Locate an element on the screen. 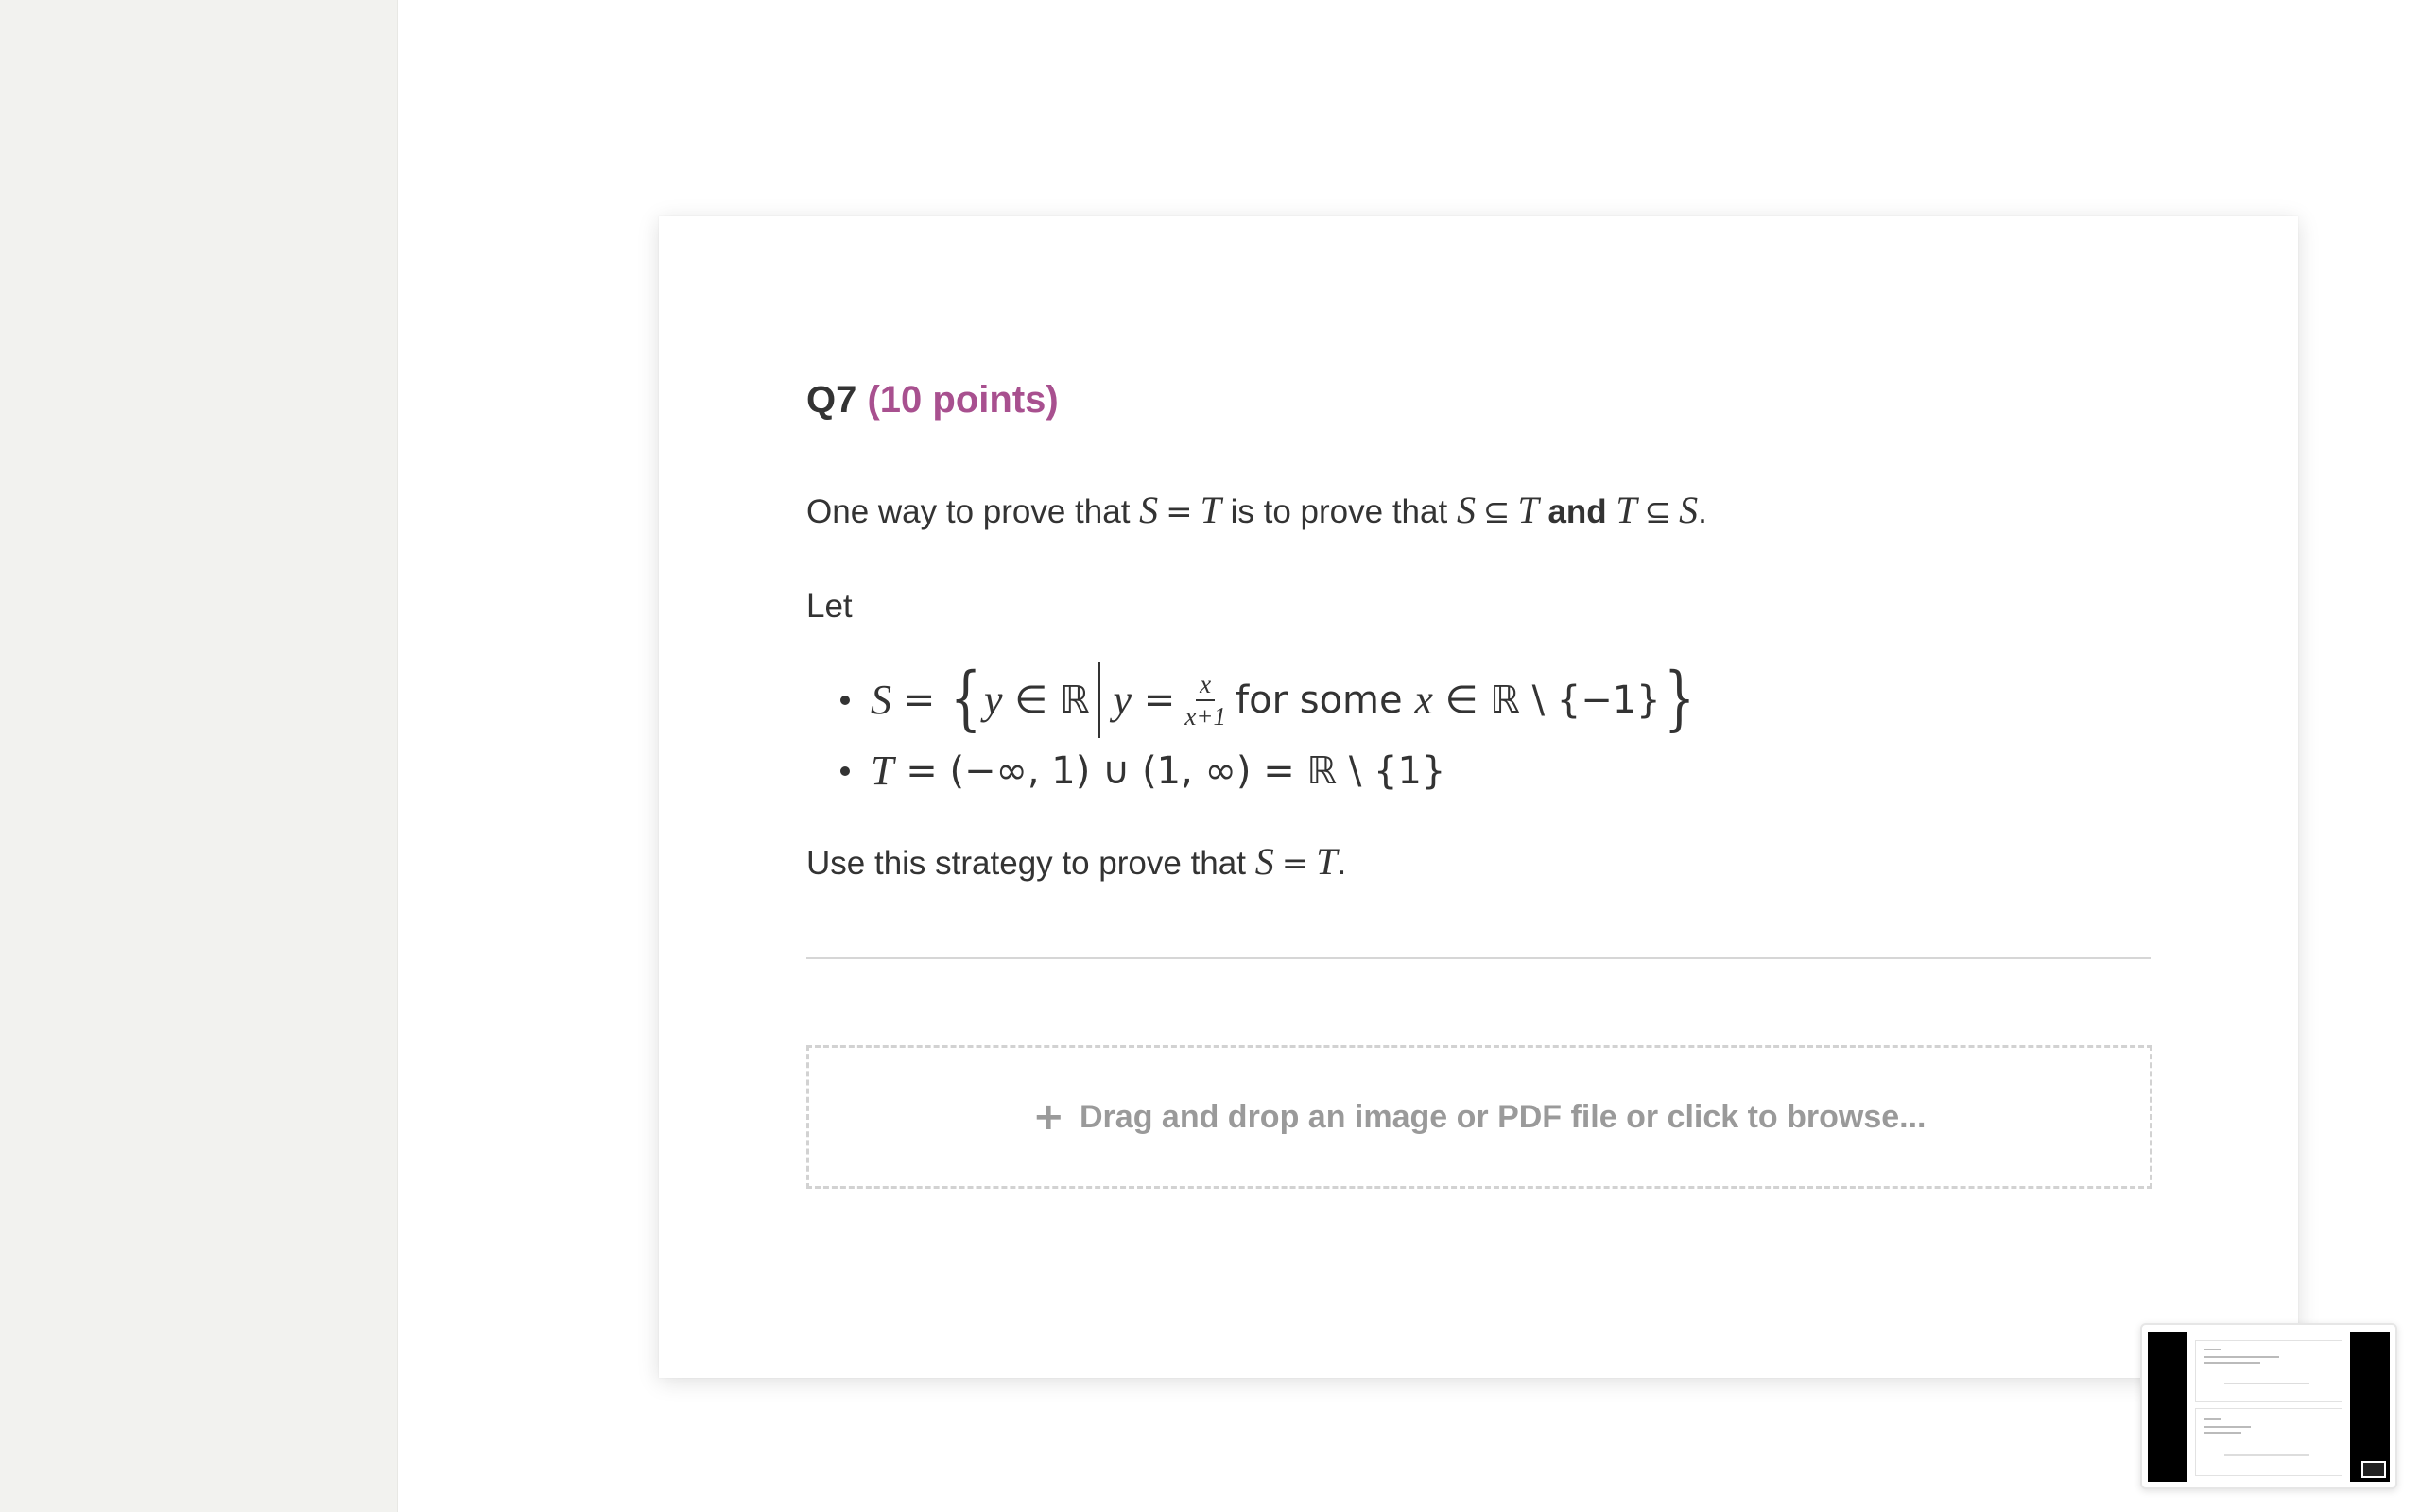 This screenshot has width=2420, height=1512. minimap-screen is located at coordinates (2269, 1407).